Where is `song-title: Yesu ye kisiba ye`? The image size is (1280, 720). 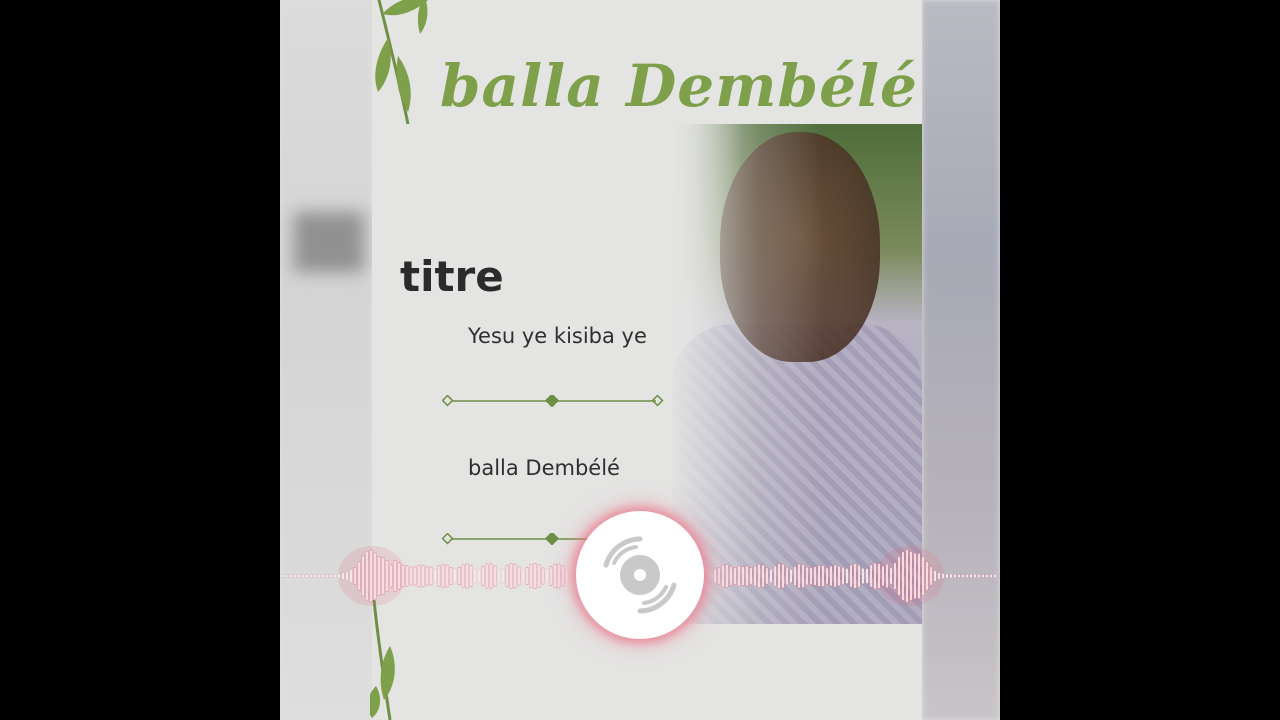 song-title: Yesu ye kisiba ye is located at coordinates (557, 336).